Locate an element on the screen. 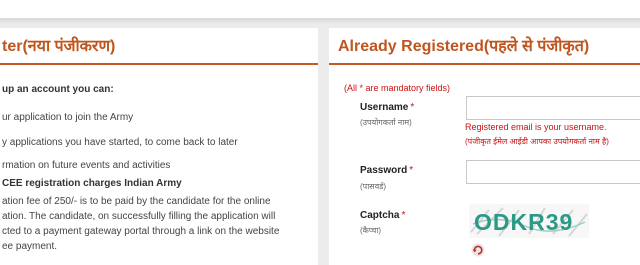 The height and width of the screenshot is (265, 640). captcha-label: Captcha * is located at coordinates (382, 215).